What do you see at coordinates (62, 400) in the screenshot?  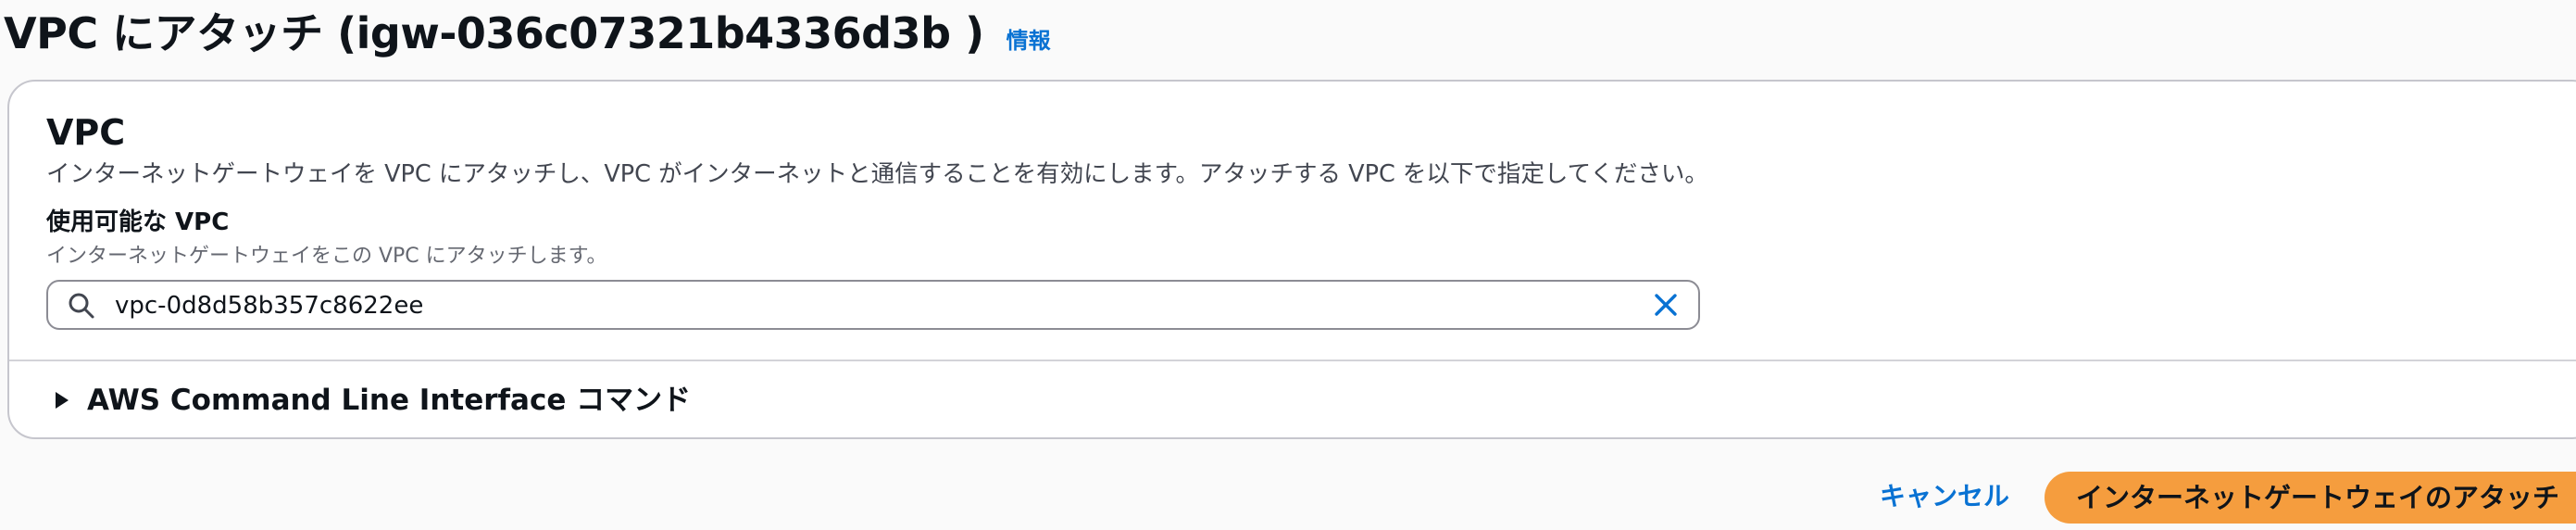 I see `caret-right-icon` at bounding box center [62, 400].